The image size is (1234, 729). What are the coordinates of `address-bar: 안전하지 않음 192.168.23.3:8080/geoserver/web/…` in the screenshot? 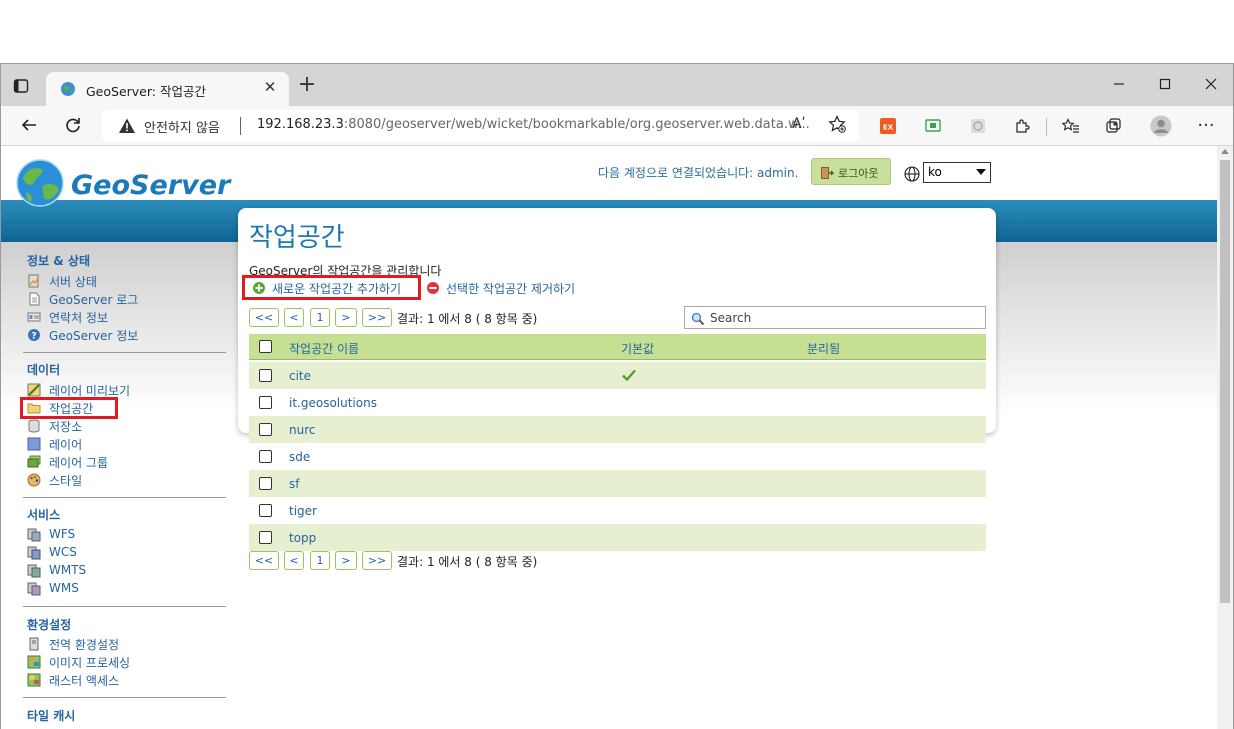 It's located at (480, 126).